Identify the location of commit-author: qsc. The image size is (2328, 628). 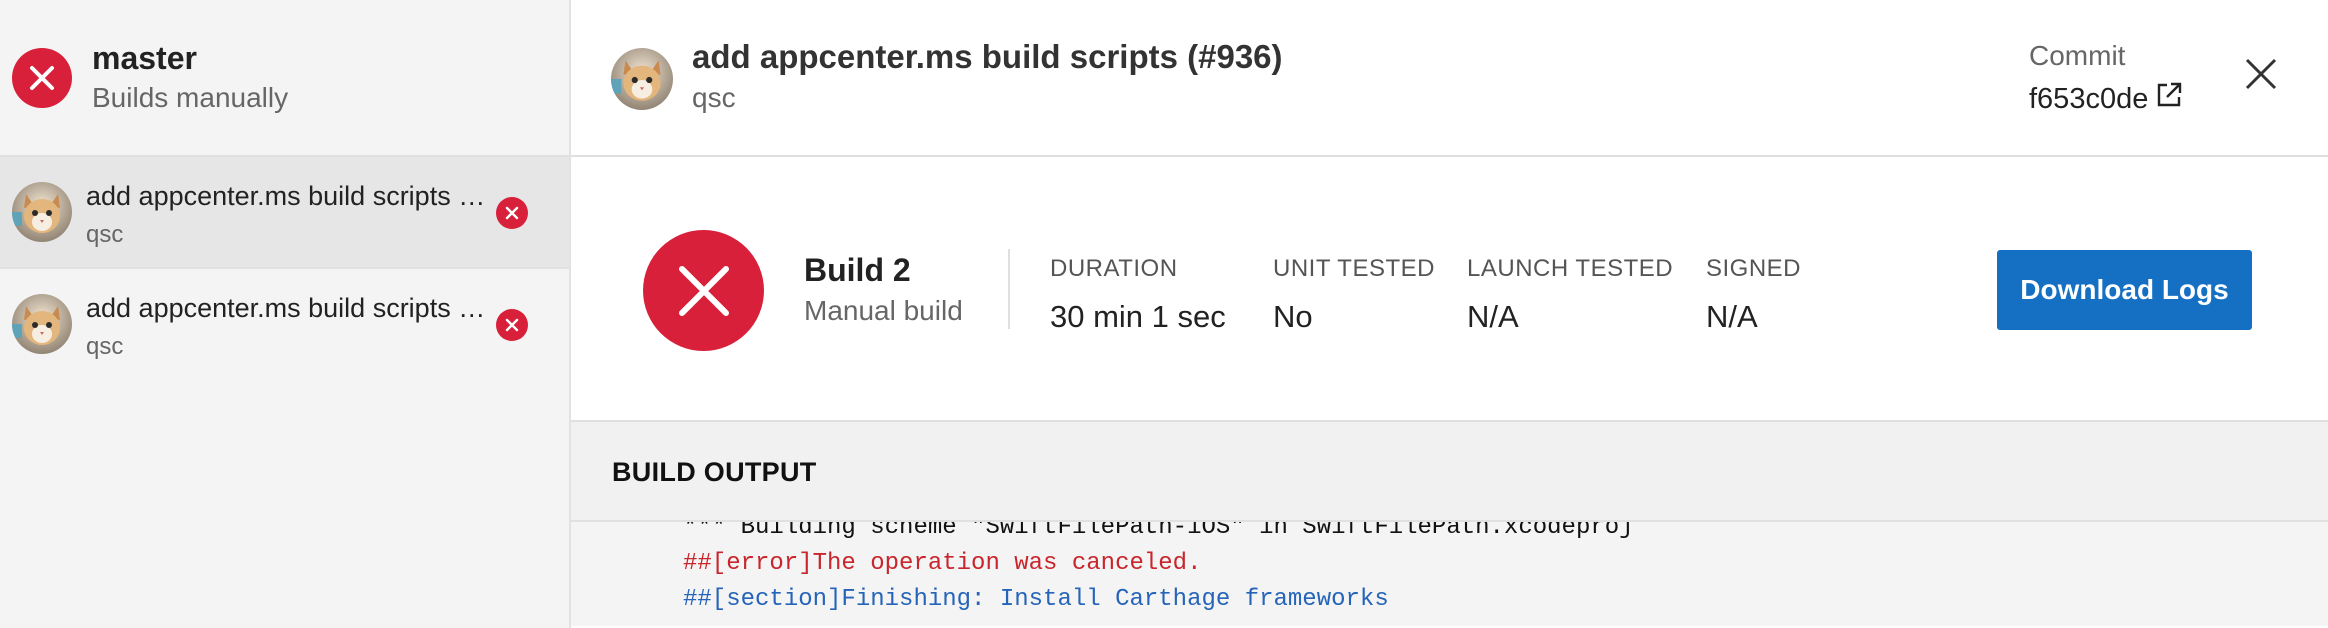
(714, 97).